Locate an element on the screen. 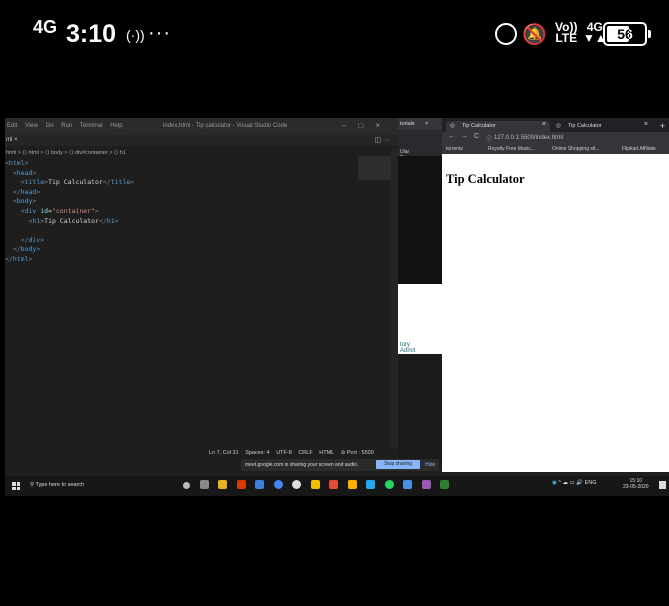 This screenshot has width=669, height=606. split-editor-icon: ◫ ··· is located at coordinates (382, 140).